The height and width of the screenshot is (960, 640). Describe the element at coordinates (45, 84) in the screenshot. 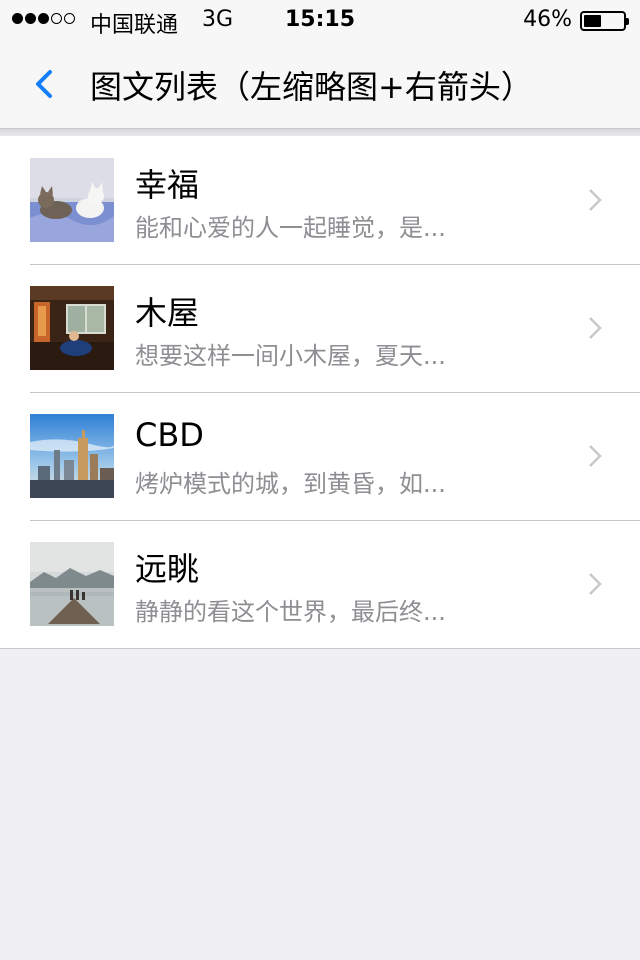

I see `chevron-left-icon` at that location.